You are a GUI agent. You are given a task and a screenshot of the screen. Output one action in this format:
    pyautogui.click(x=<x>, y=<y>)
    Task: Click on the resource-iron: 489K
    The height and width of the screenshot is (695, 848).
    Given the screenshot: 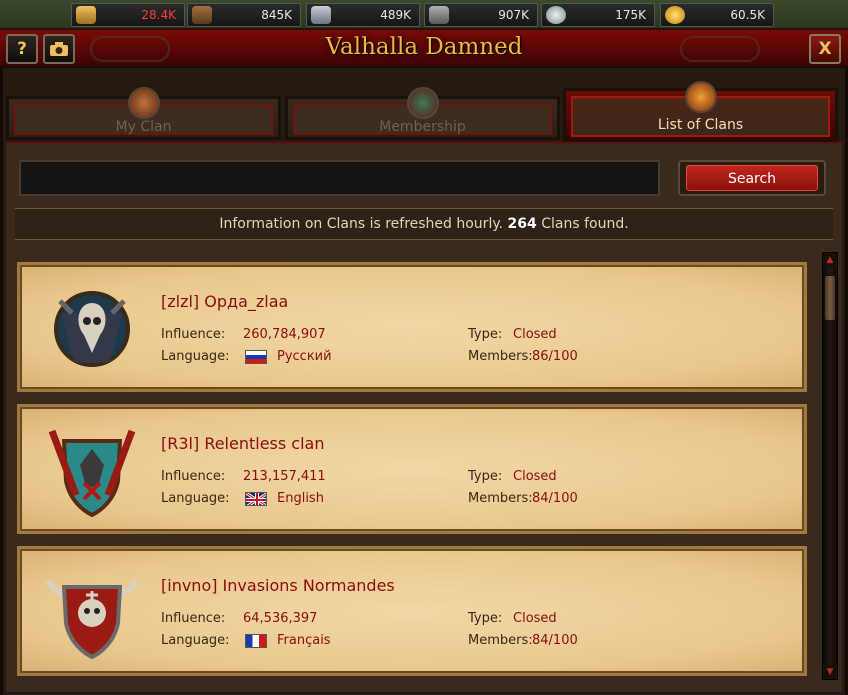 What is the action you would take?
    pyautogui.click(x=363, y=15)
    